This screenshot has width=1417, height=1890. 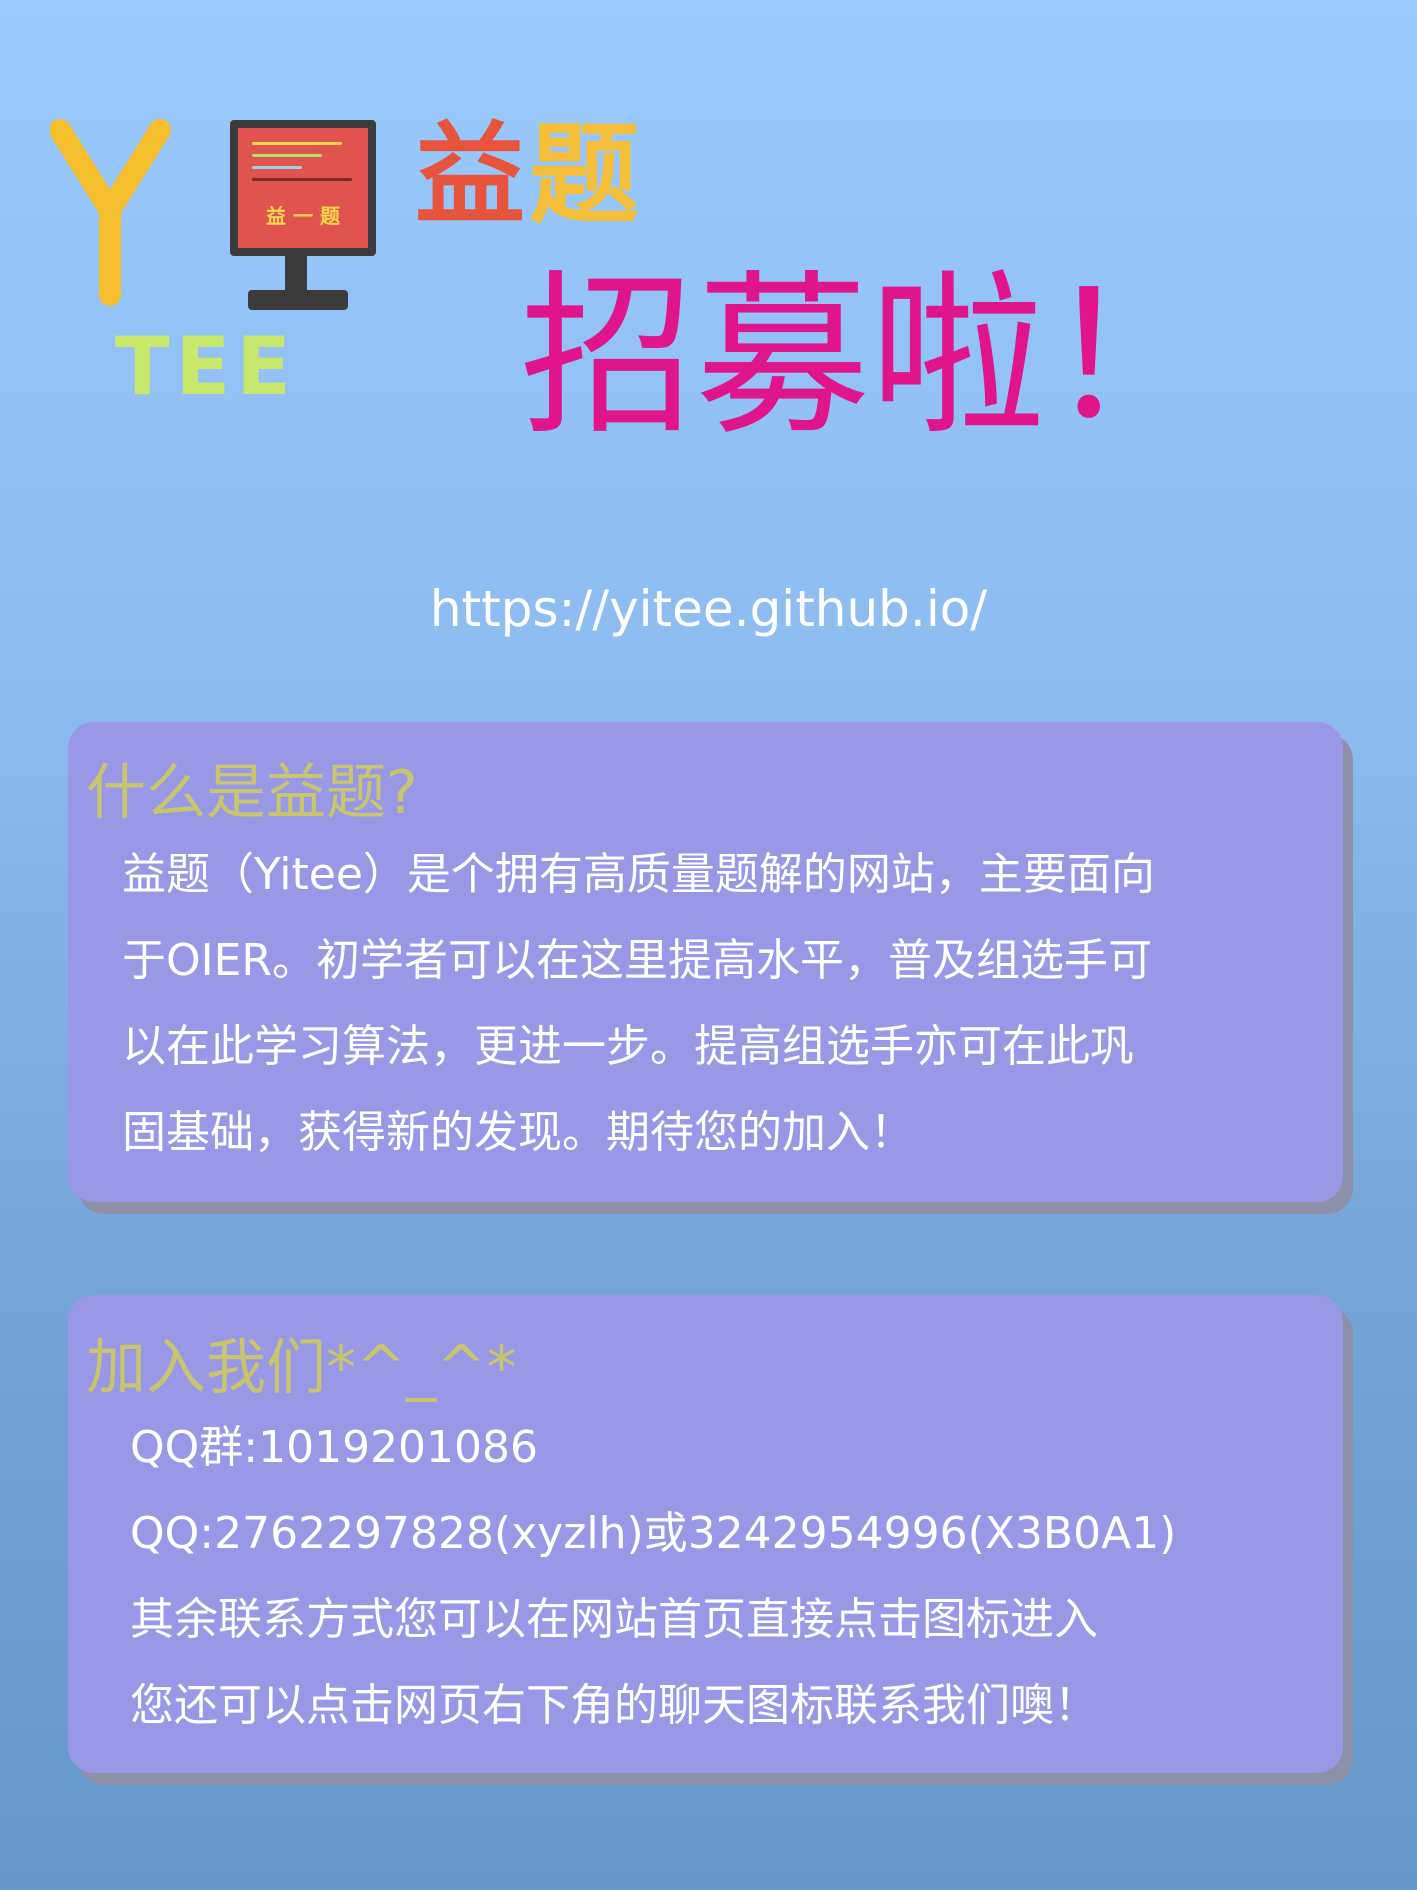 I want to click on site-title-char-1: 益, so click(x=472, y=174).